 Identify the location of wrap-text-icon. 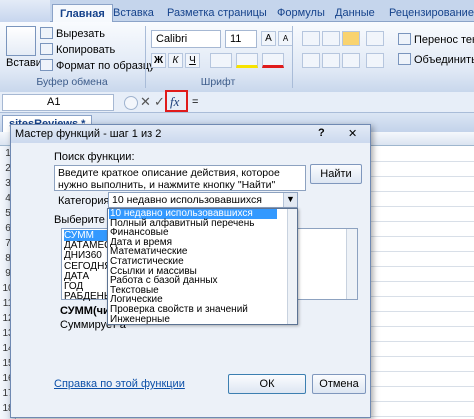
(404, 39).